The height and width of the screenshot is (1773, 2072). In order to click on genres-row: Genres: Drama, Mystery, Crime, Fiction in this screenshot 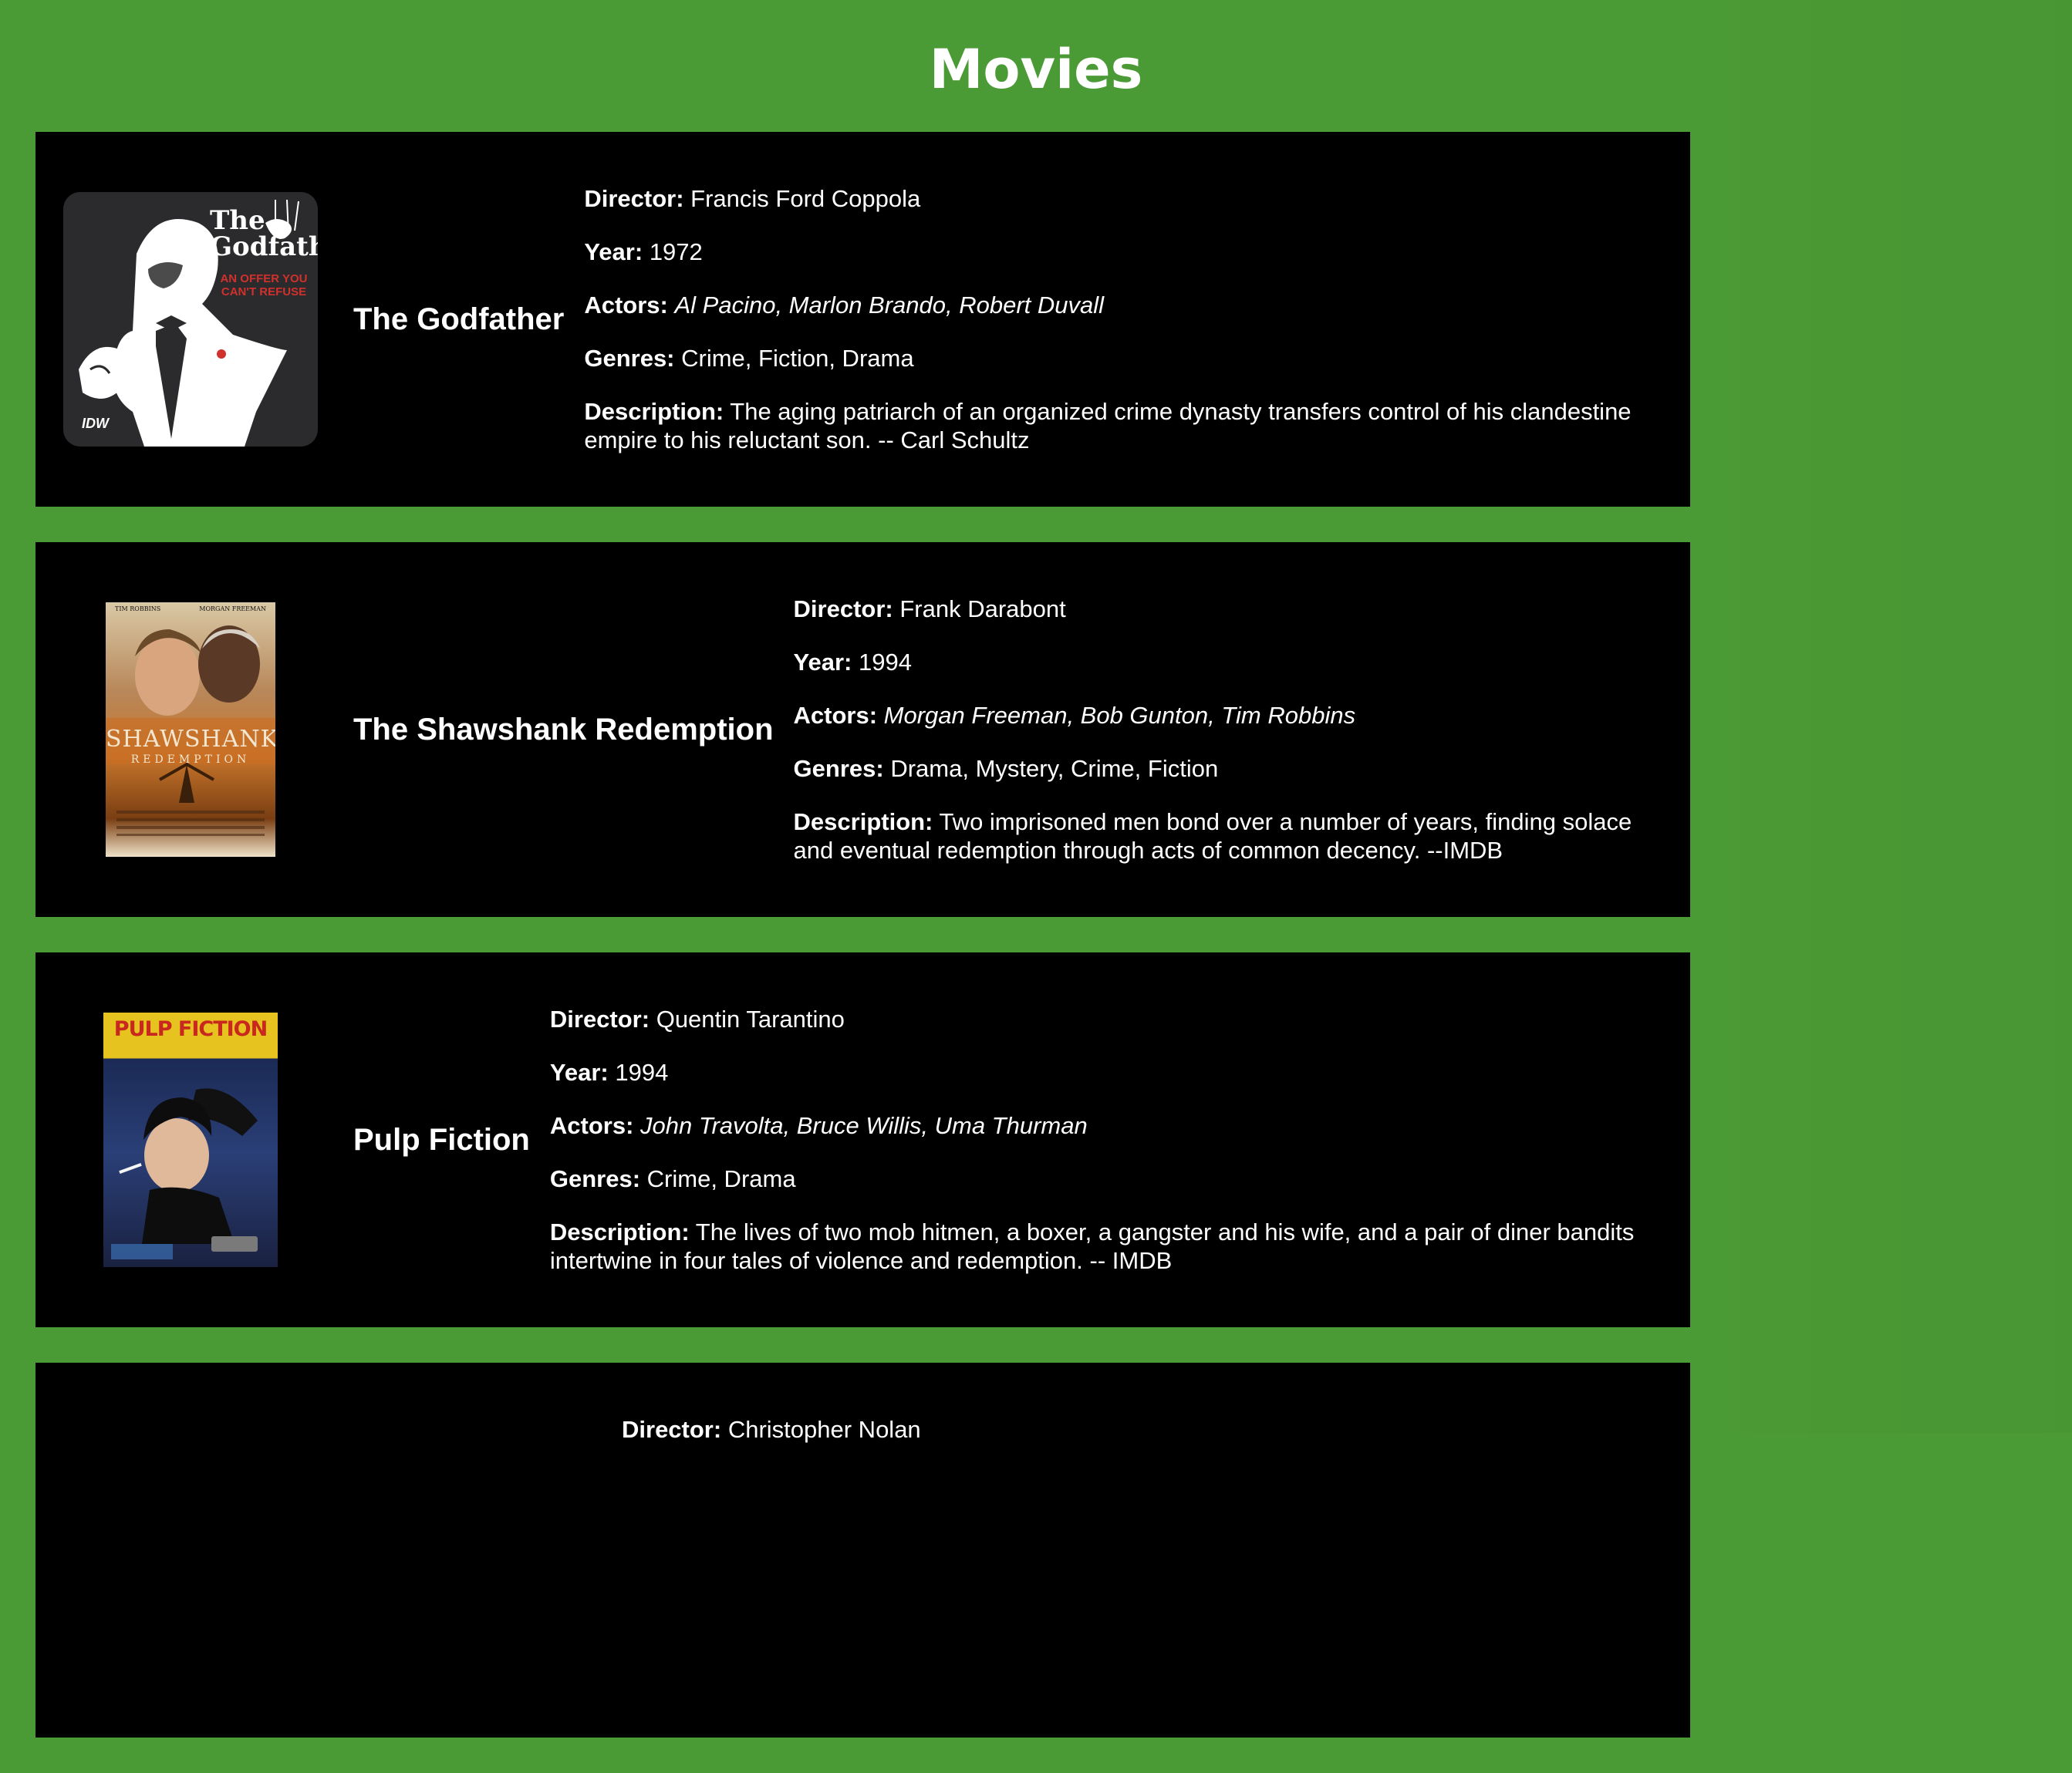, I will do `click(1219, 768)`.